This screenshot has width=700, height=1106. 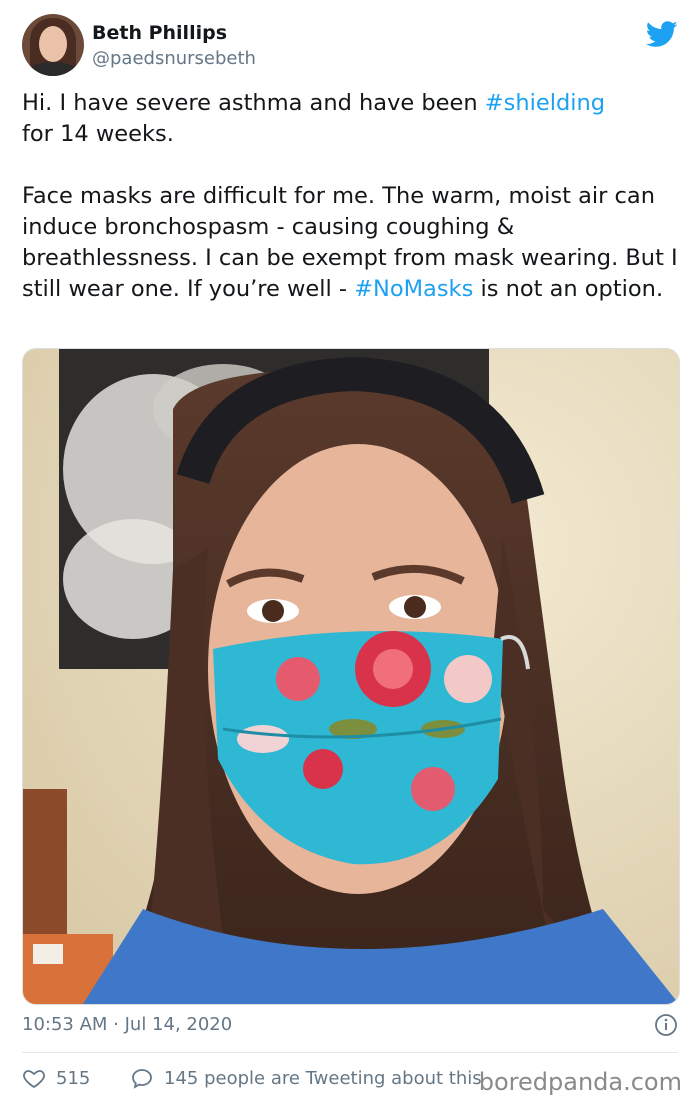 What do you see at coordinates (73, 1078) in the screenshot?
I see `like-count: 515` at bounding box center [73, 1078].